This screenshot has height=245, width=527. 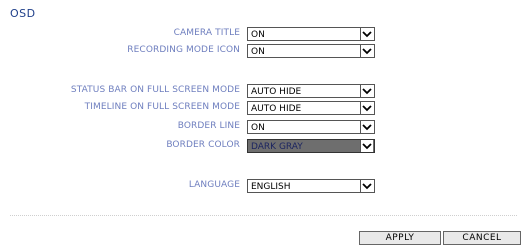 What do you see at coordinates (276, 92) in the screenshot?
I see `status-bar-full-screen-value: AUTO HIDE` at bounding box center [276, 92].